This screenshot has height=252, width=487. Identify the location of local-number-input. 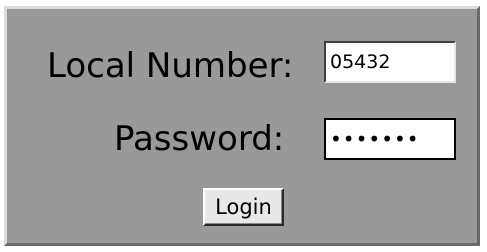
(390, 62).